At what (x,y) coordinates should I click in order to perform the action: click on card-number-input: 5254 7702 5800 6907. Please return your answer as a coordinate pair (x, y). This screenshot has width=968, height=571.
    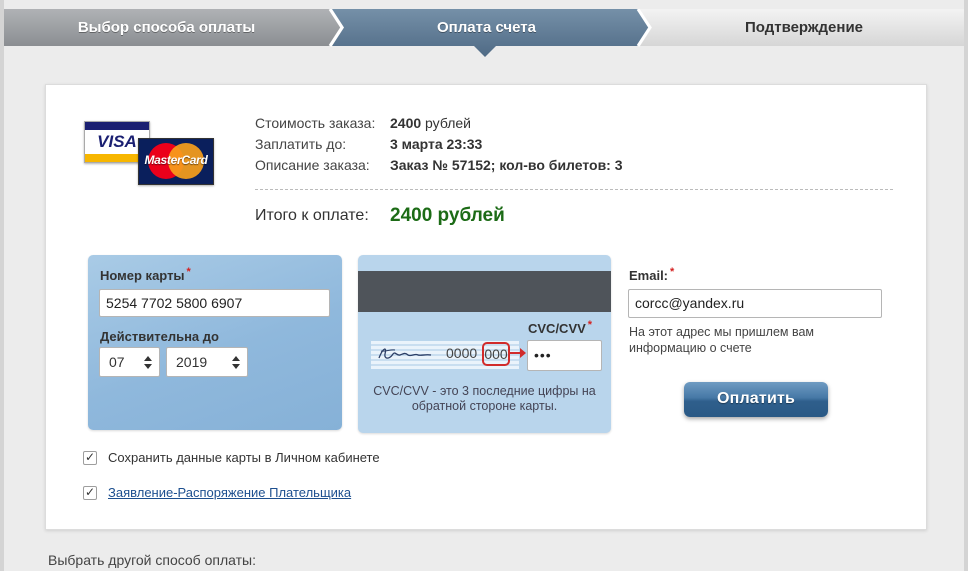
    Looking at the image, I should click on (214, 303).